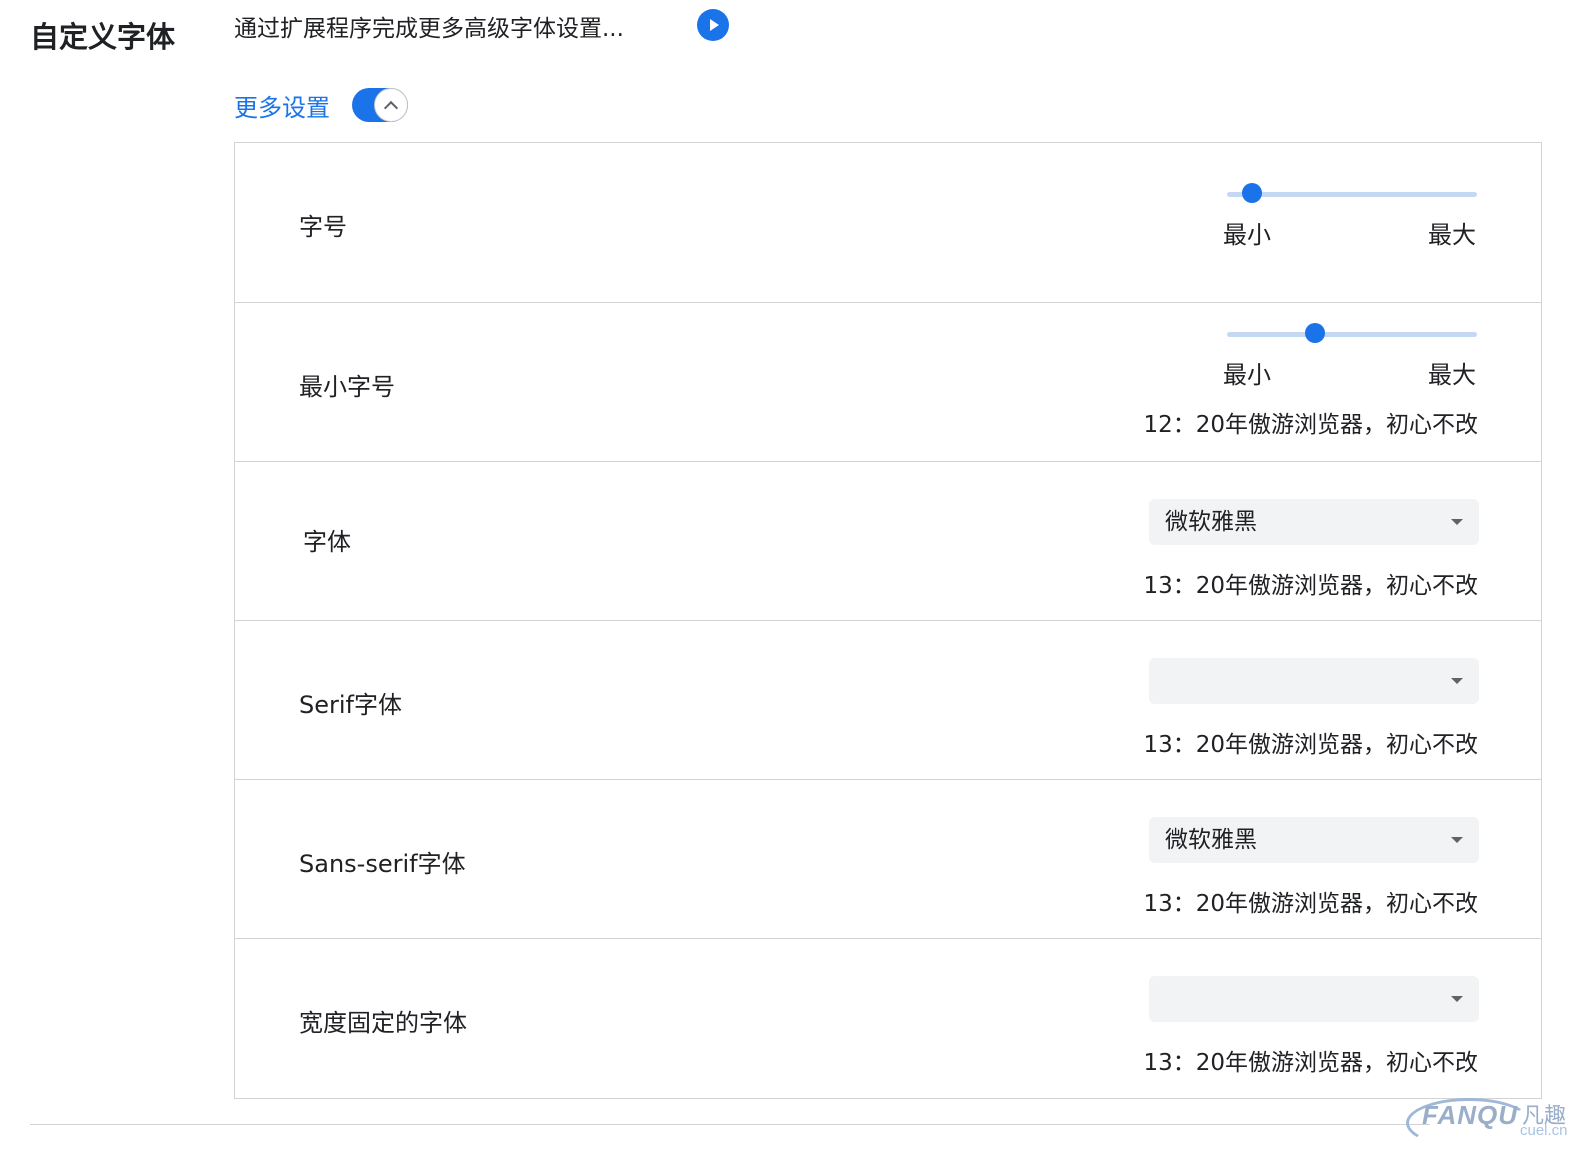 Image resolution: width=1594 pixels, height=1160 pixels. I want to click on min-font-size-row: 最小字号 最小 最大 12：20年傲游浏览器，初心不改, so click(888, 382).